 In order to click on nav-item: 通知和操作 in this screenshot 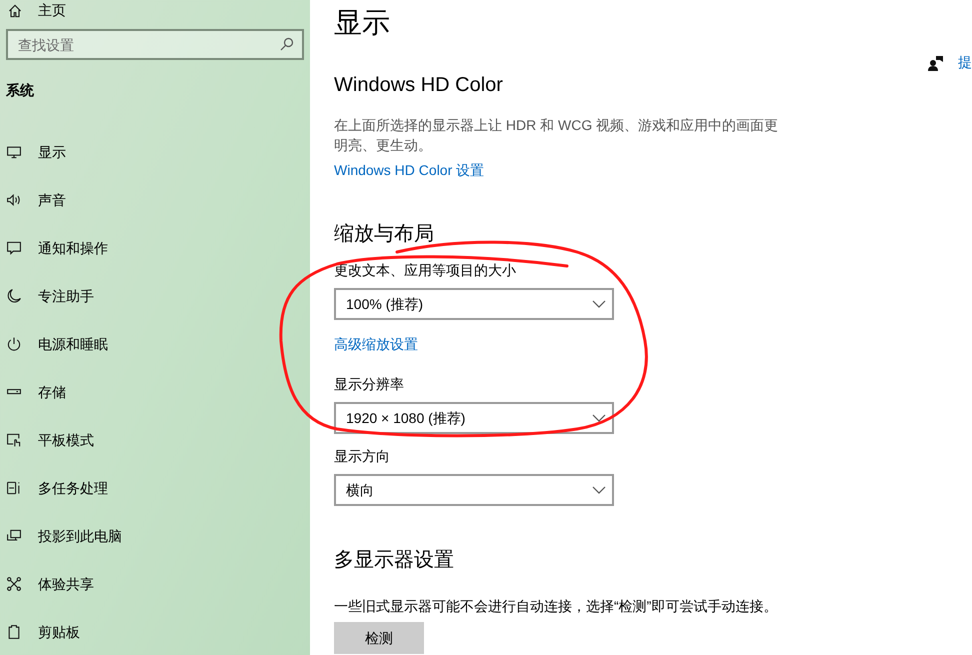, I will do `click(155, 248)`.